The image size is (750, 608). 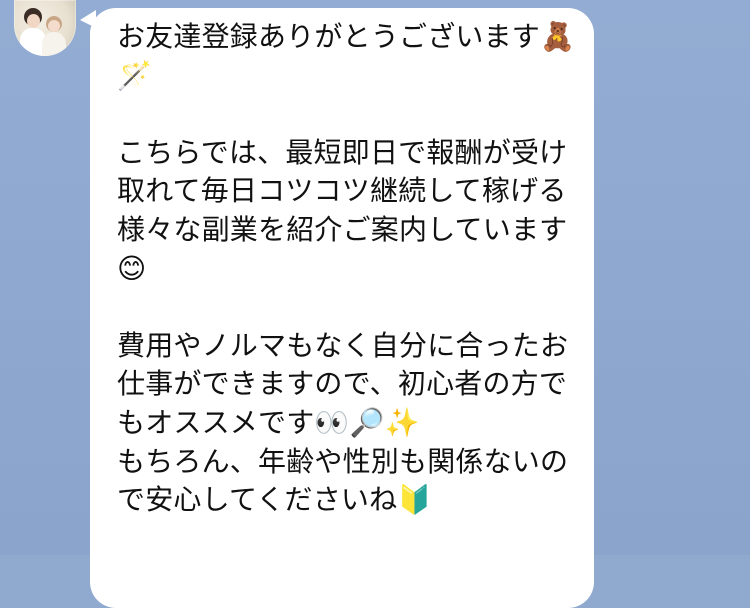 What do you see at coordinates (54, 44) in the screenshot?
I see `avatar-person-2-body` at bounding box center [54, 44].